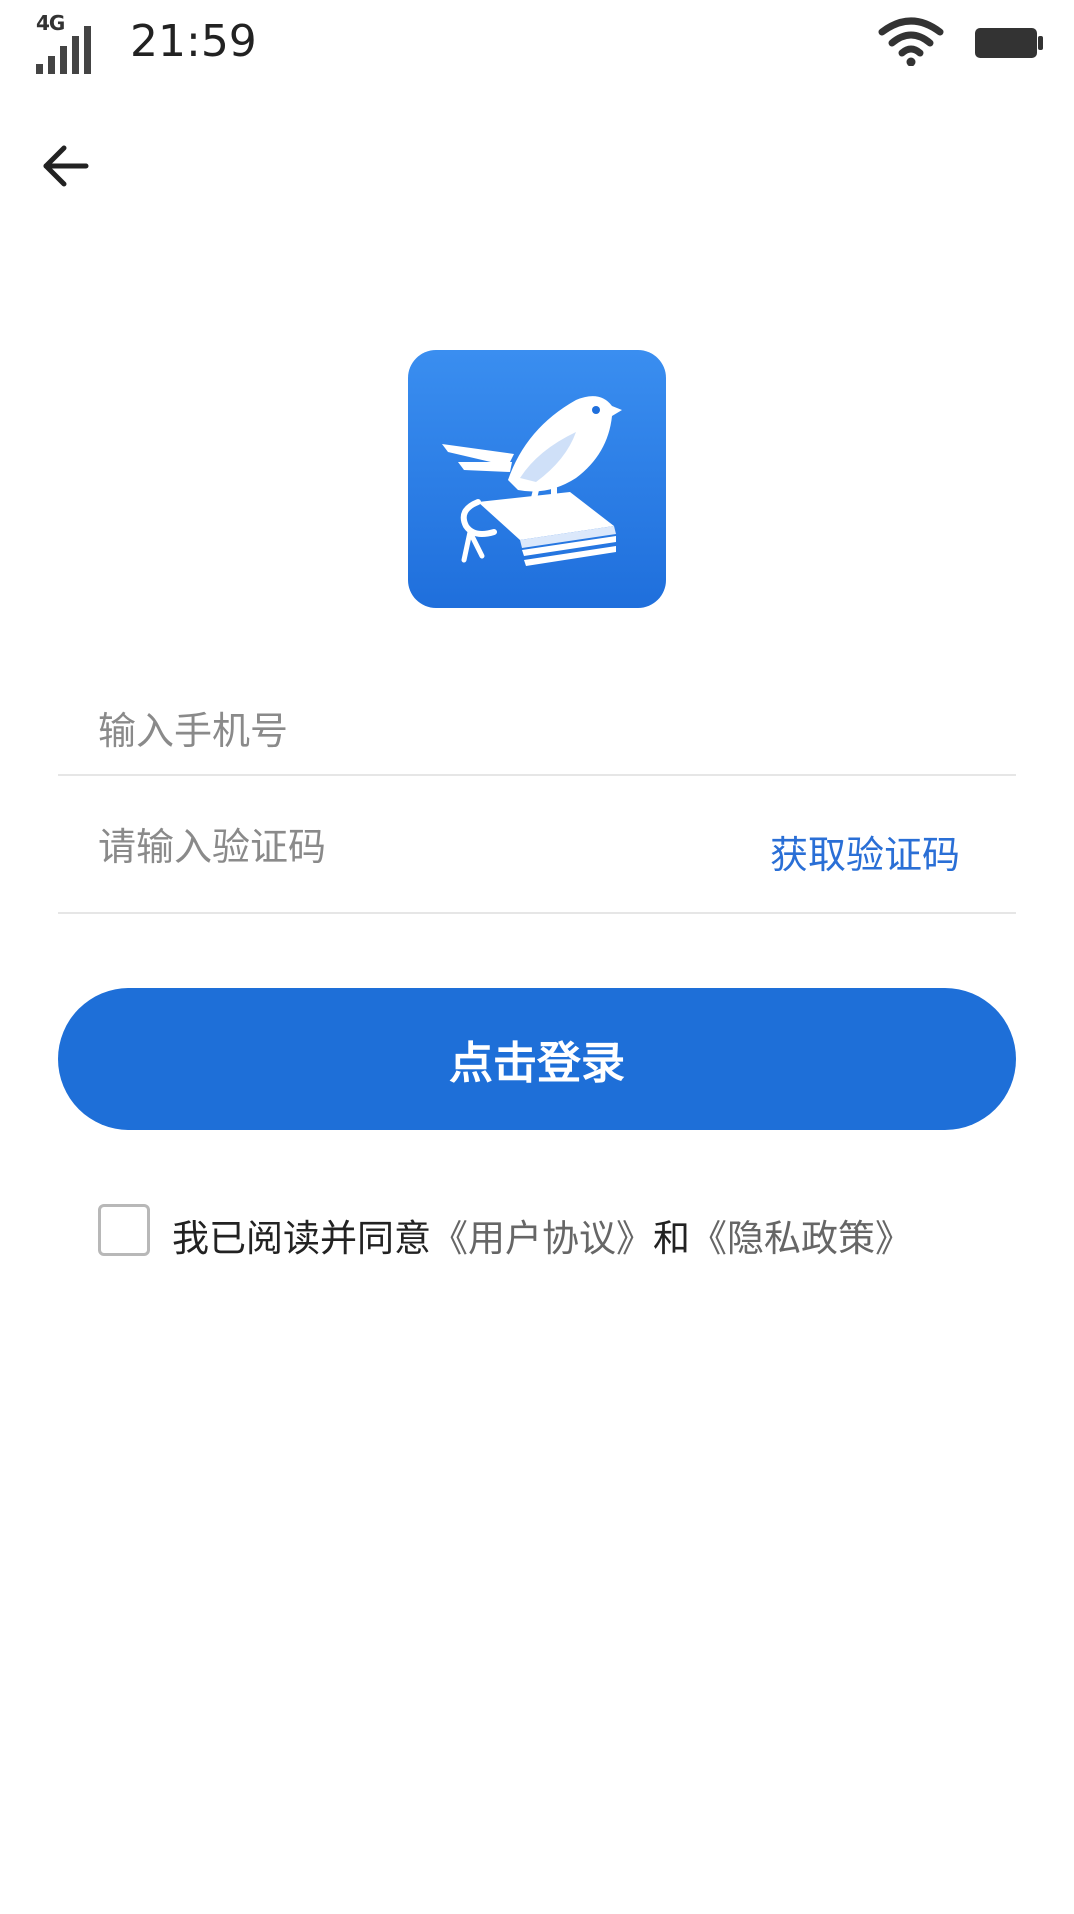  What do you see at coordinates (865, 851) in the screenshot?
I see `get-code-button: 获取验证码` at bounding box center [865, 851].